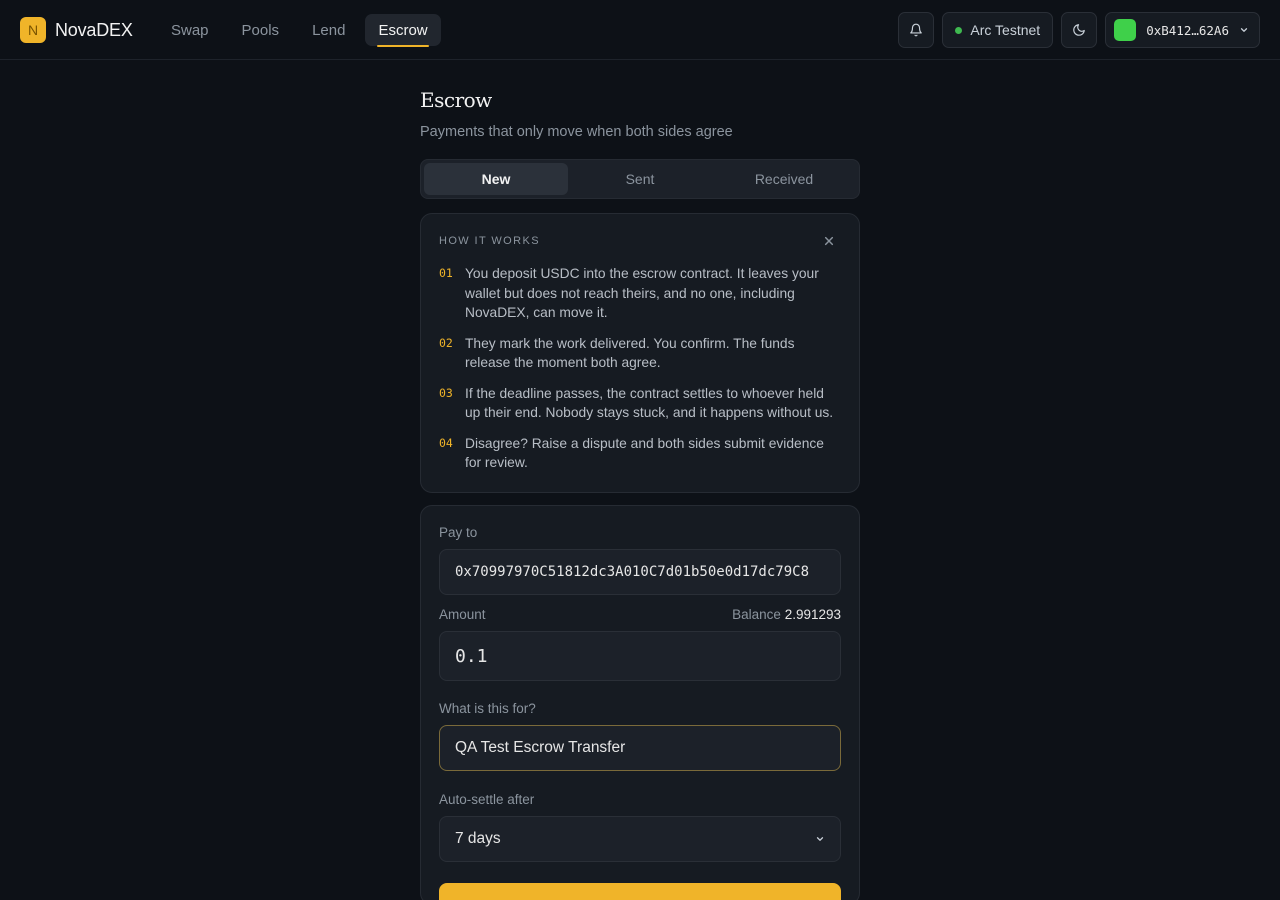 Image resolution: width=1280 pixels, height=900 pixels. Describe the element at coordinates (478, 838) in the screenshot. I see `autosettle-value: 7 days` at that location.